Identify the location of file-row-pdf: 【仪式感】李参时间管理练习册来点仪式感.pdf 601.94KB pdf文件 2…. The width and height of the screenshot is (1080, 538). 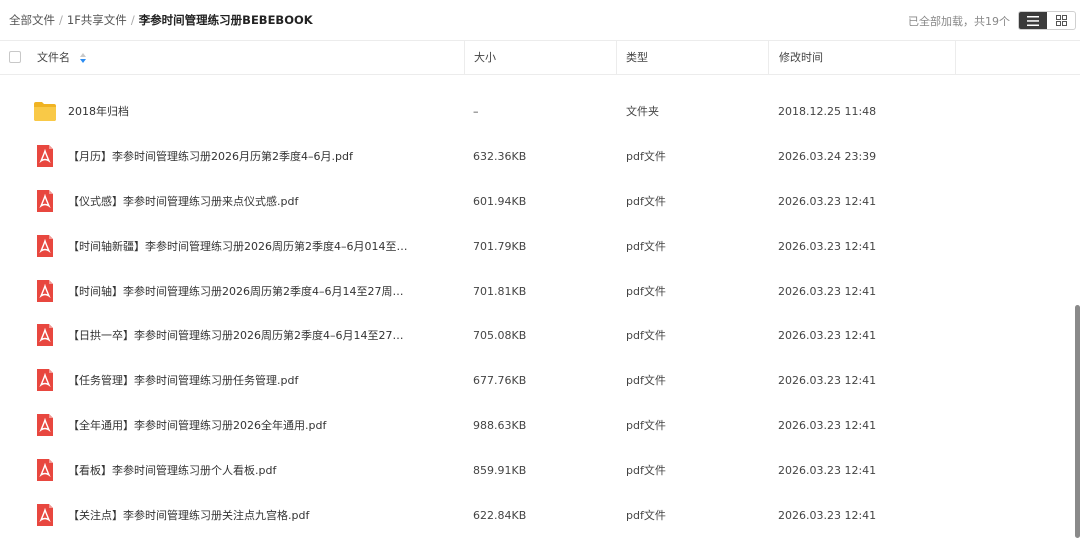
(530, 201).